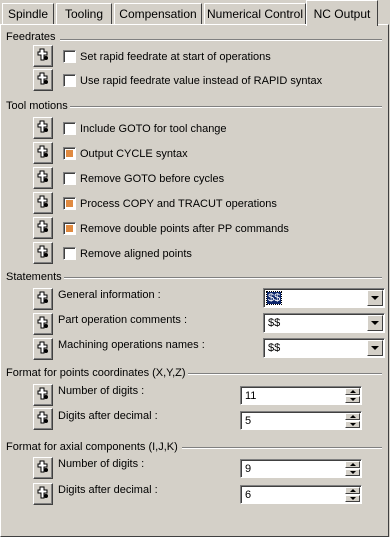 The height and width of the screenshot is (537, 390). I want to click on axial-number-of-digits-label: Number of digits :, so click(101, 464).